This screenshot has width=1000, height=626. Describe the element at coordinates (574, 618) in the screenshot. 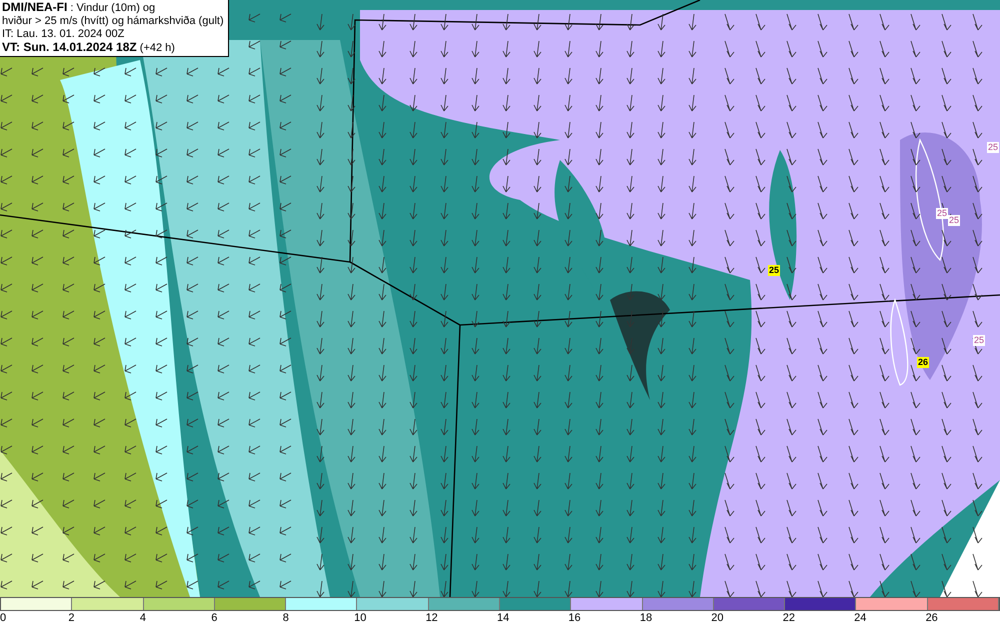

I see `legend-tick-label: 16` at that location.